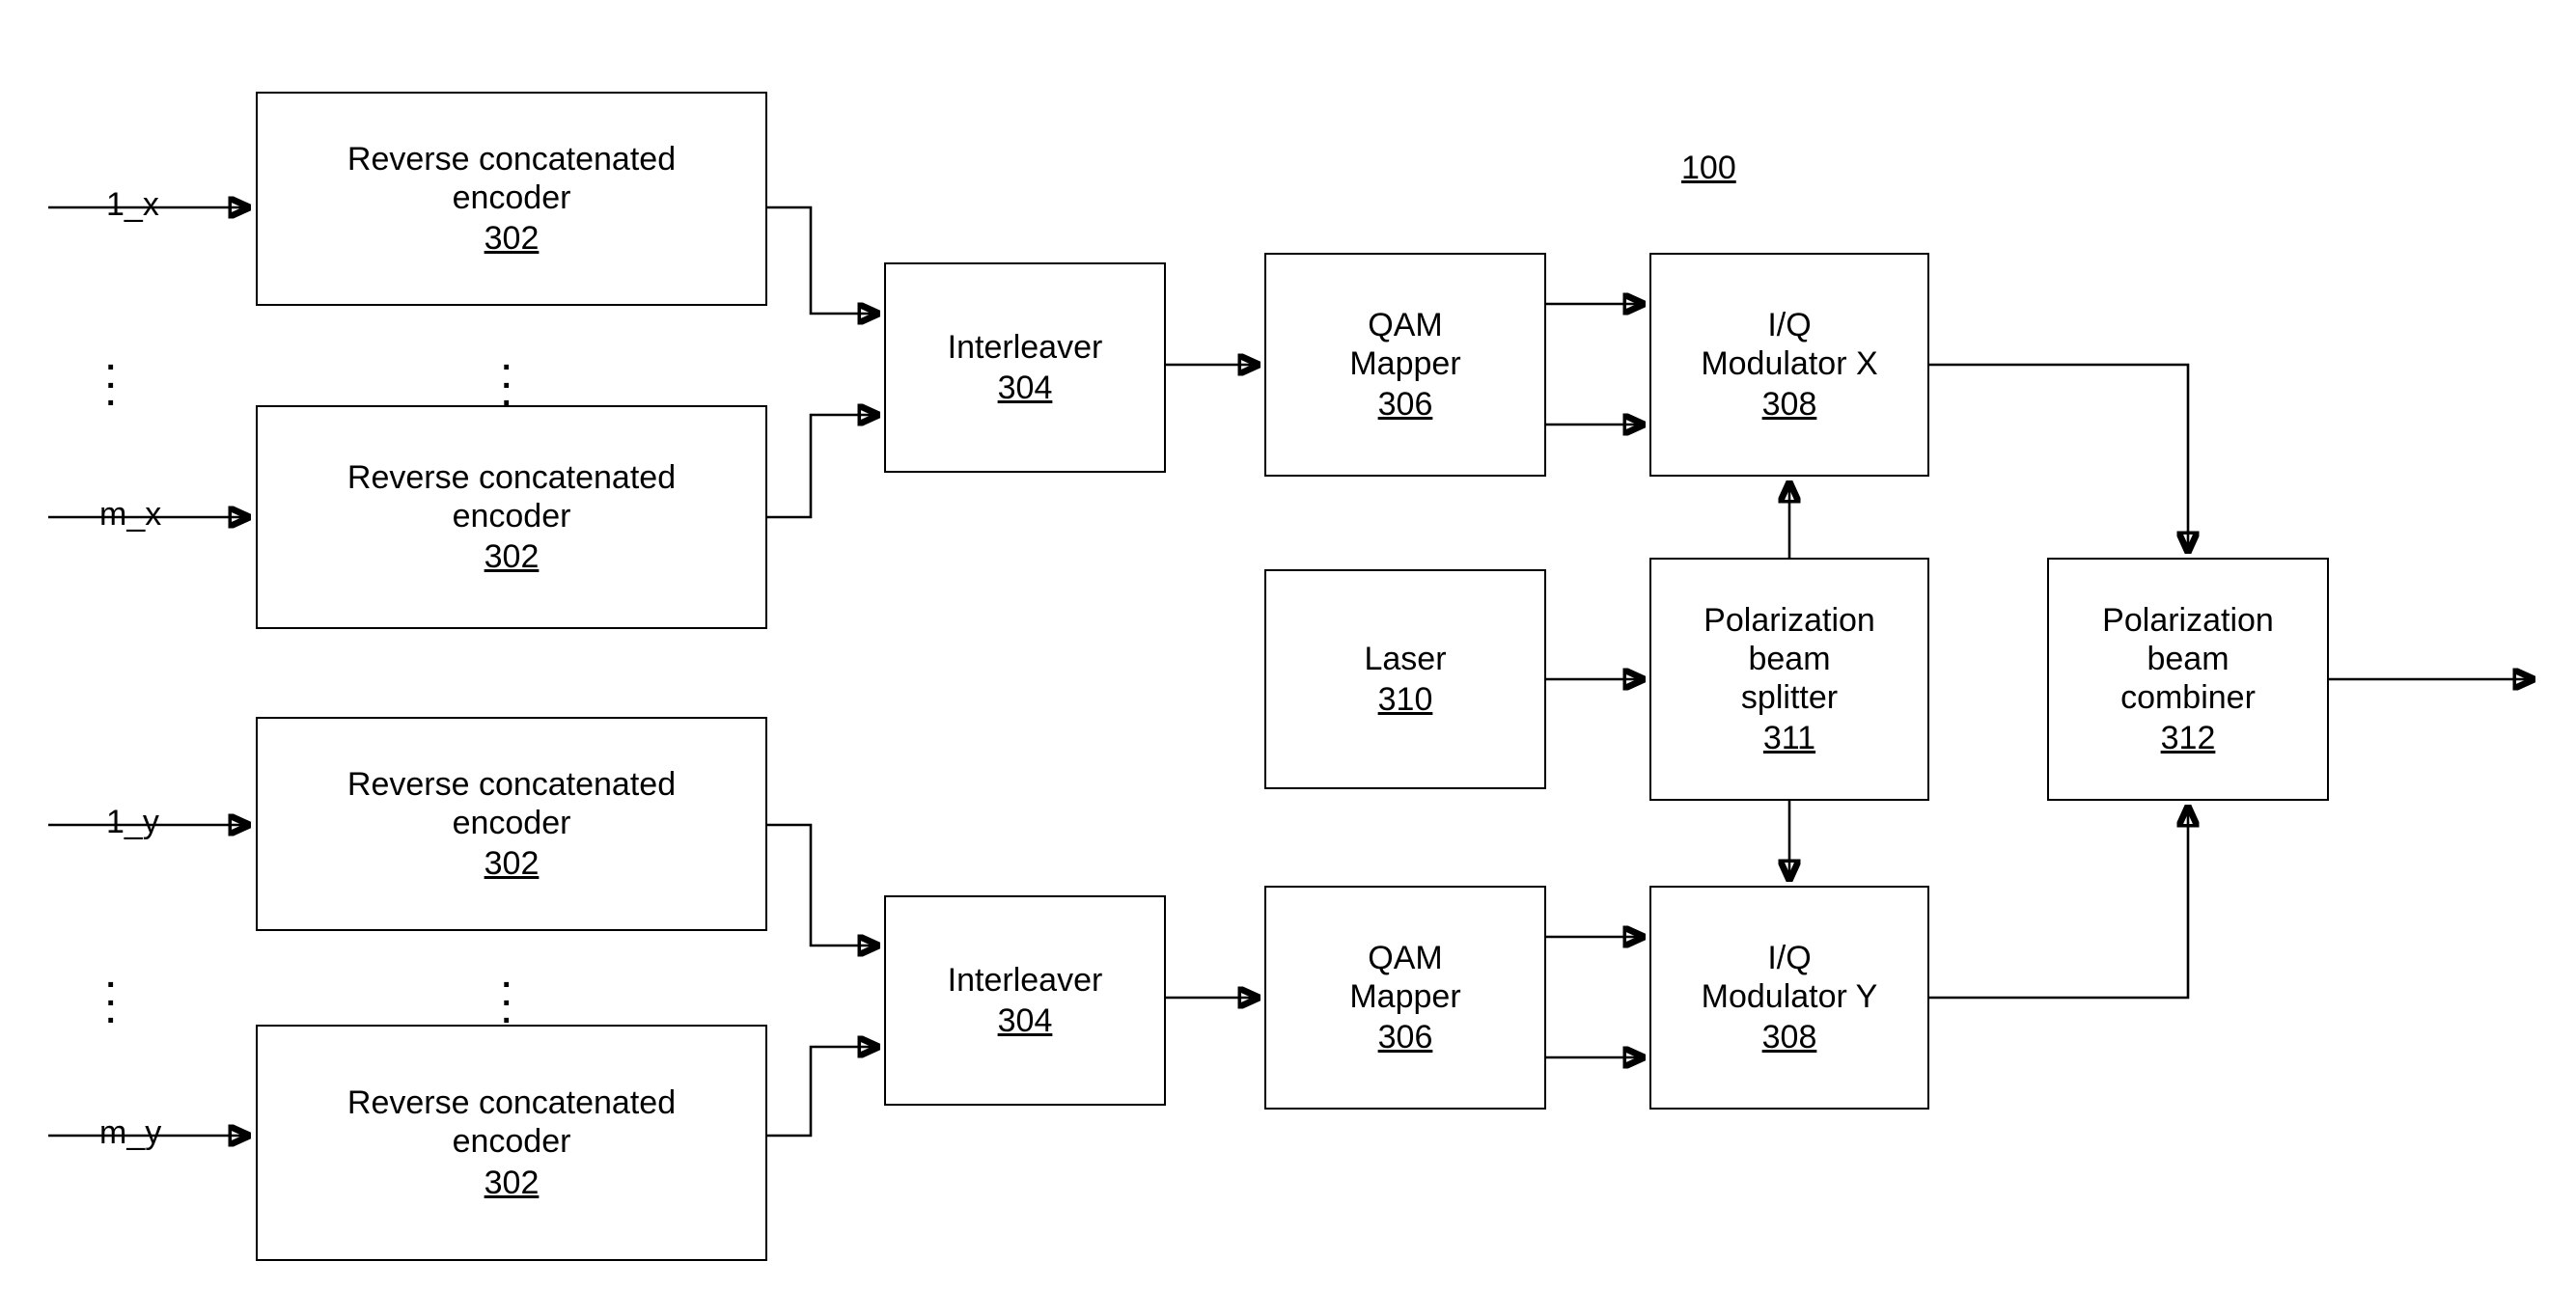  I want to click on wire-encoder1y-to-interleavery, so click(822, 884).